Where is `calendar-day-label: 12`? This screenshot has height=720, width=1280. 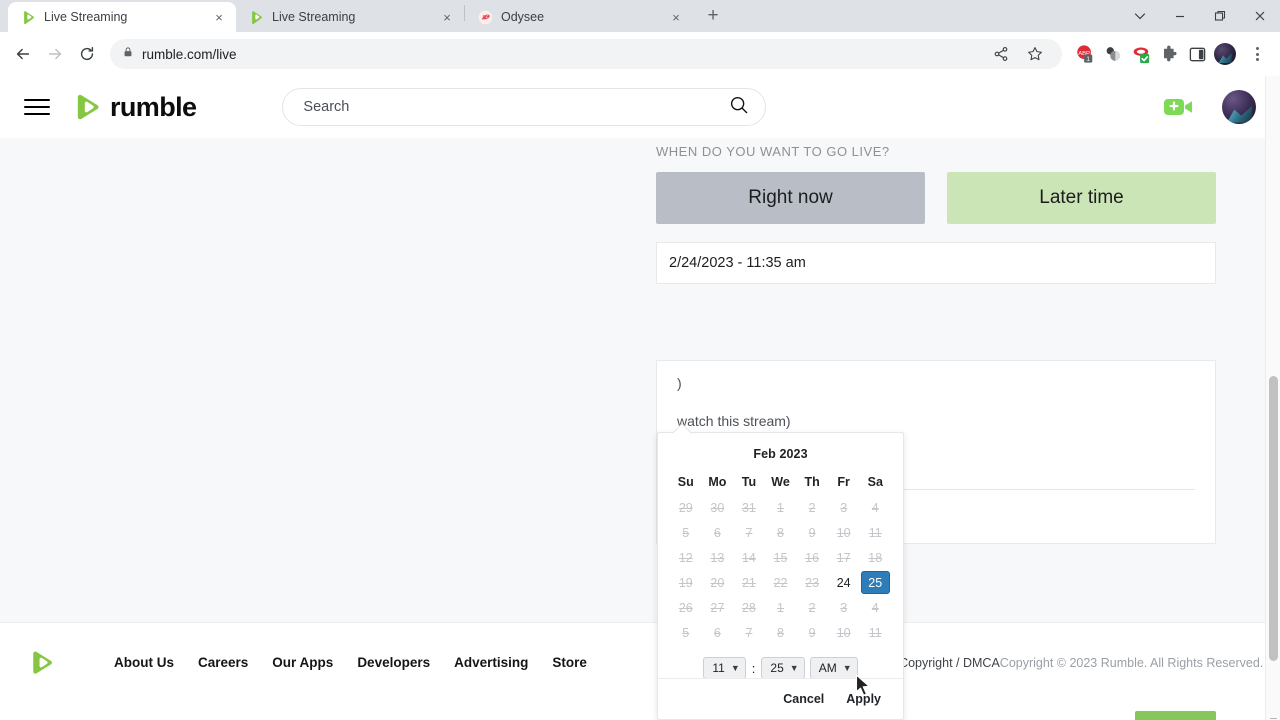 calendar-day-label: 12 is located at coordinates (685, 557).